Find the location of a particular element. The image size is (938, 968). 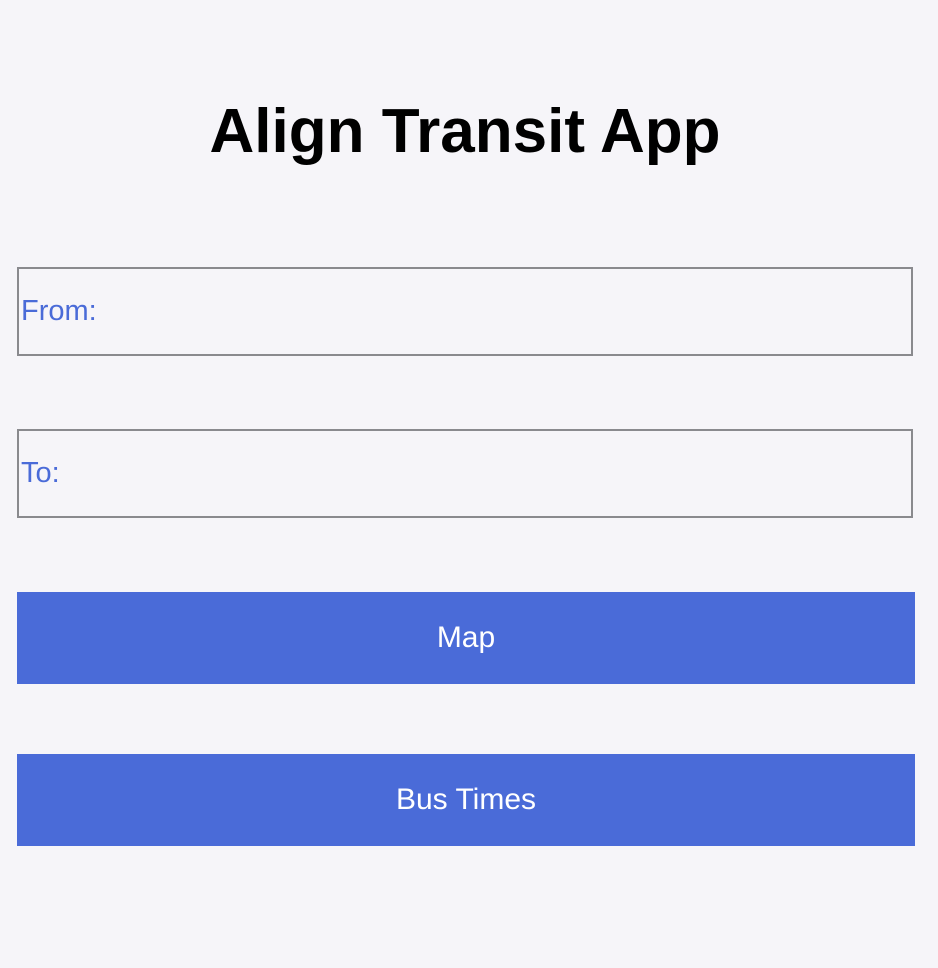

map-button: Map is located at coordinates (466, 638).